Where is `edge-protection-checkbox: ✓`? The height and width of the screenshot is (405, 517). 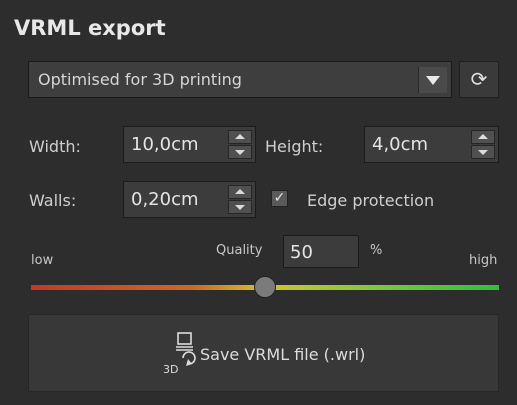
edge-protection-checkbox: ✓ is located at coordinates (279, 198).